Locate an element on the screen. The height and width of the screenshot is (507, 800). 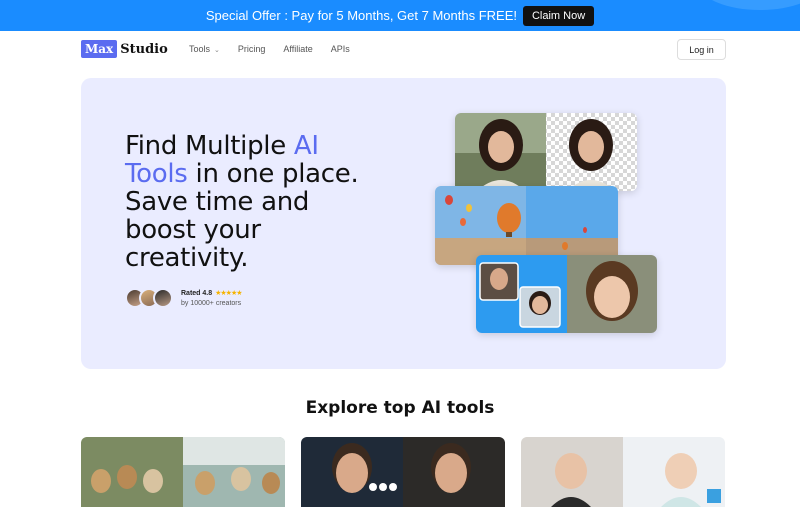
rating-block: Rated 4.8 ★★★★★ by 10000+ creators is located at coordinates (184, 298).